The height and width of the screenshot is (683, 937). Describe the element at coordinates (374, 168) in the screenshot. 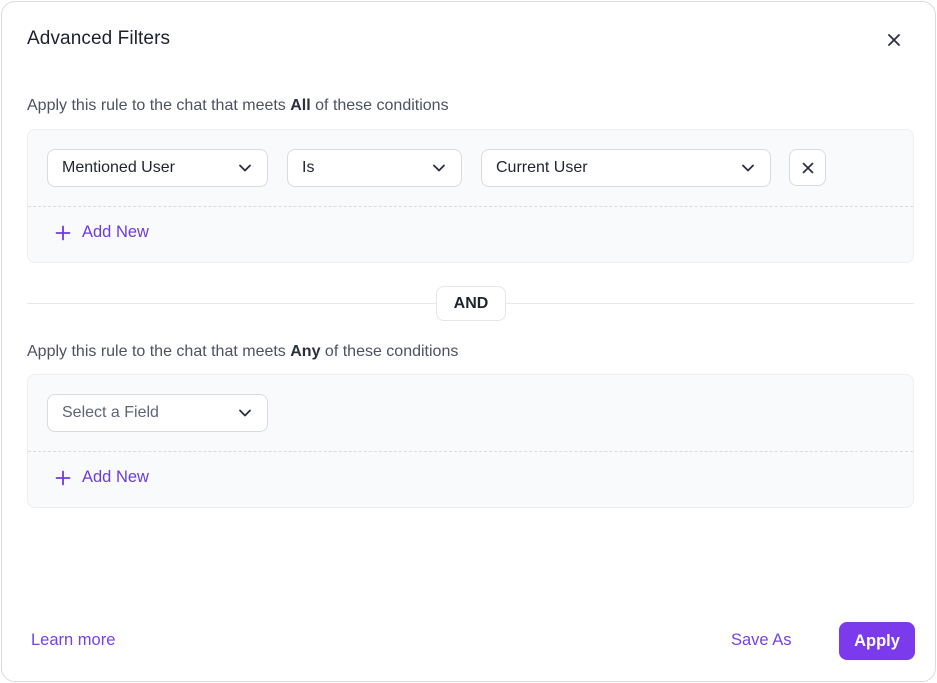

I see `operator-select: Is` at that location.